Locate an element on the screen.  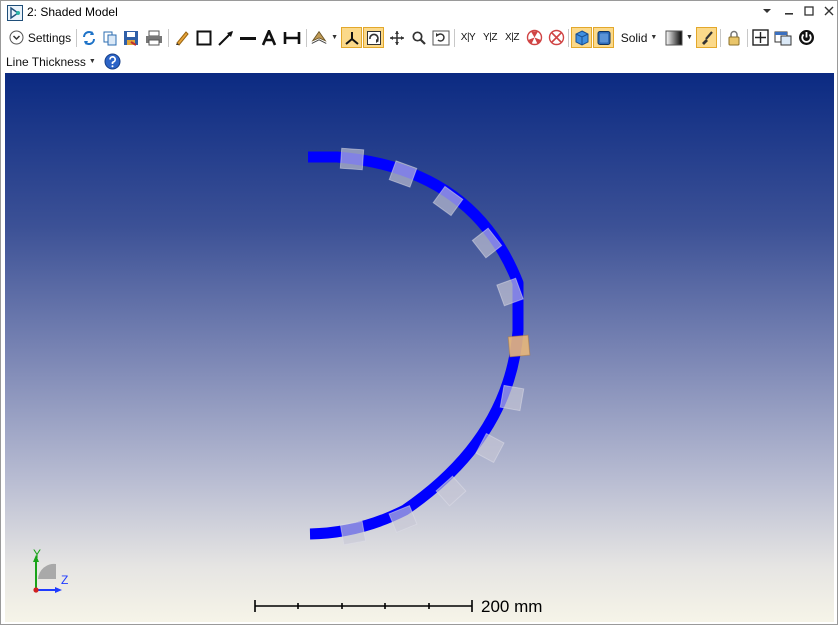
text-icon is located at coordinates (269, 37).